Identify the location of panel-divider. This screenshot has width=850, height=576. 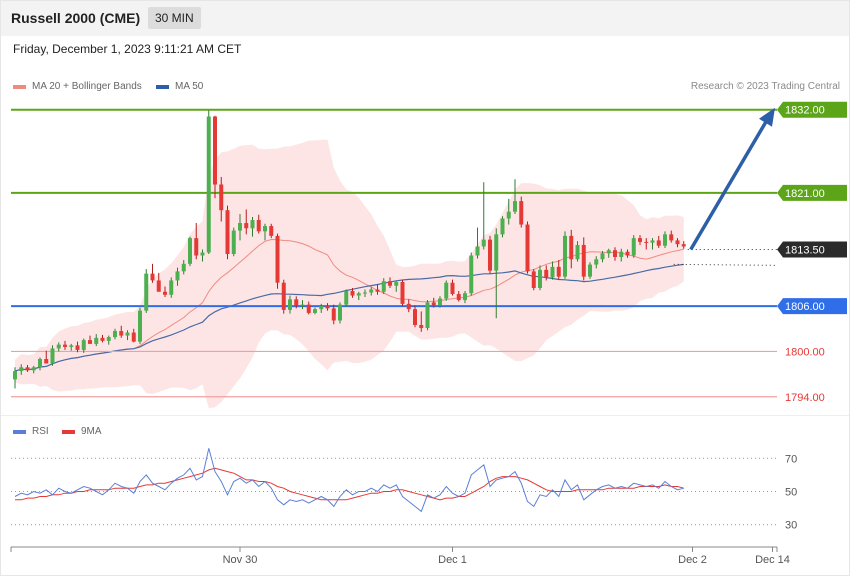
(425, 415).